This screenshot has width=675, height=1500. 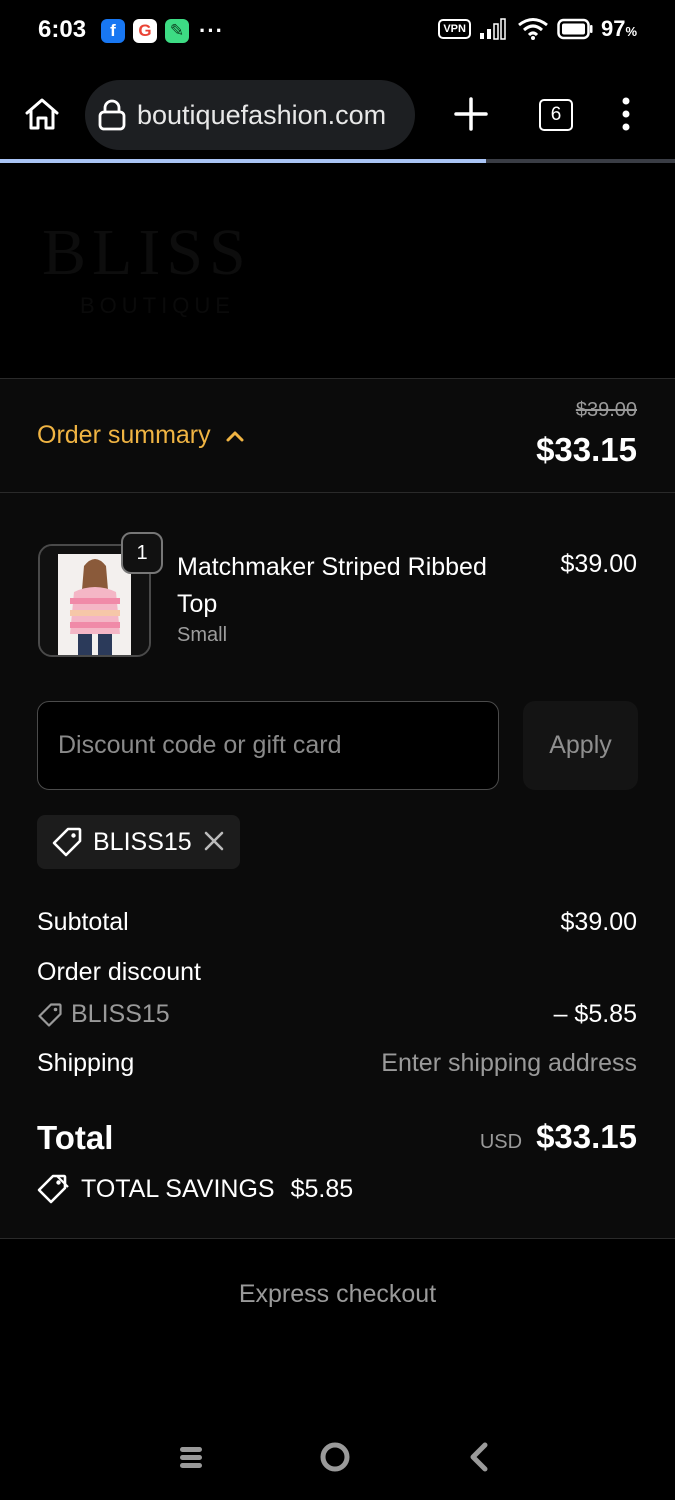 I want to click on tab-switcher-button: 6, so click(x=556, y=115).